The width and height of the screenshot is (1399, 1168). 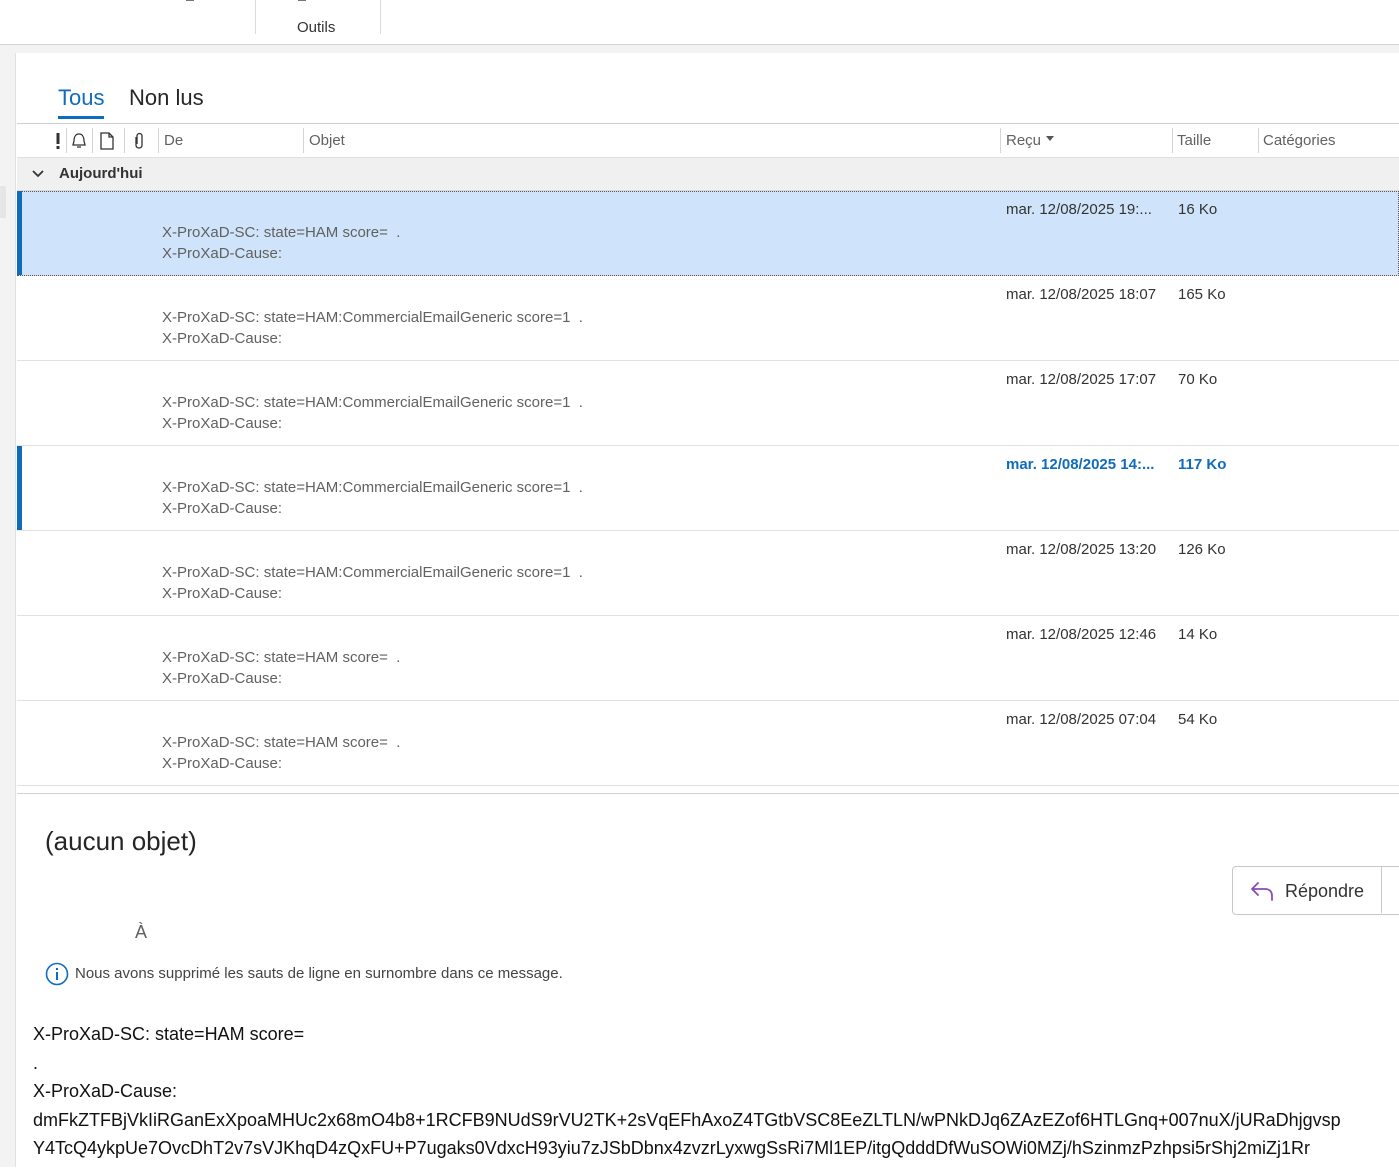 What do you see at coordinates (107, 141) in the screenshot?
I see `document-icon` at bounding box center [107, 141].